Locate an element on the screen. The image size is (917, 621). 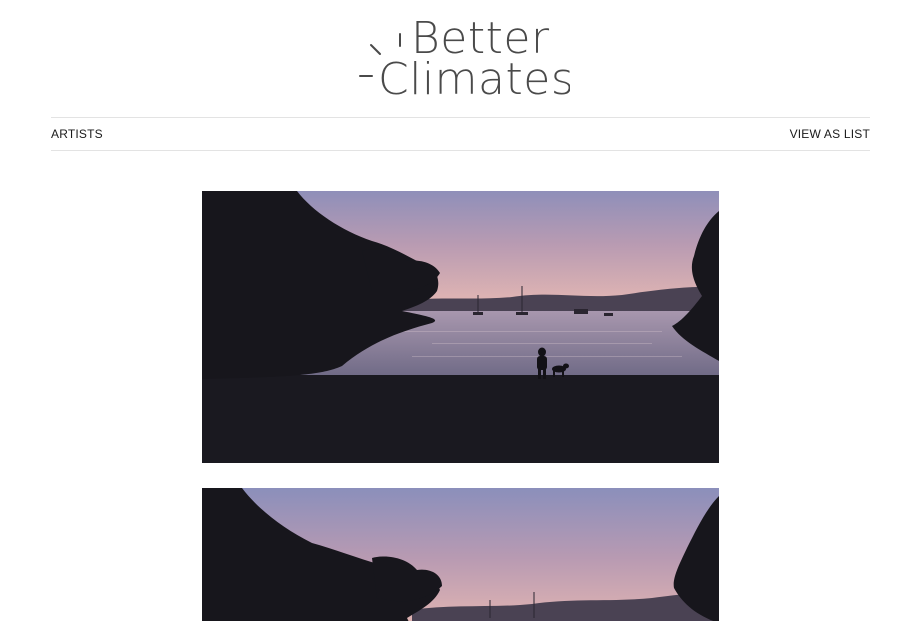
artists-link: ARTISTS is located at coordinates (77, 134).